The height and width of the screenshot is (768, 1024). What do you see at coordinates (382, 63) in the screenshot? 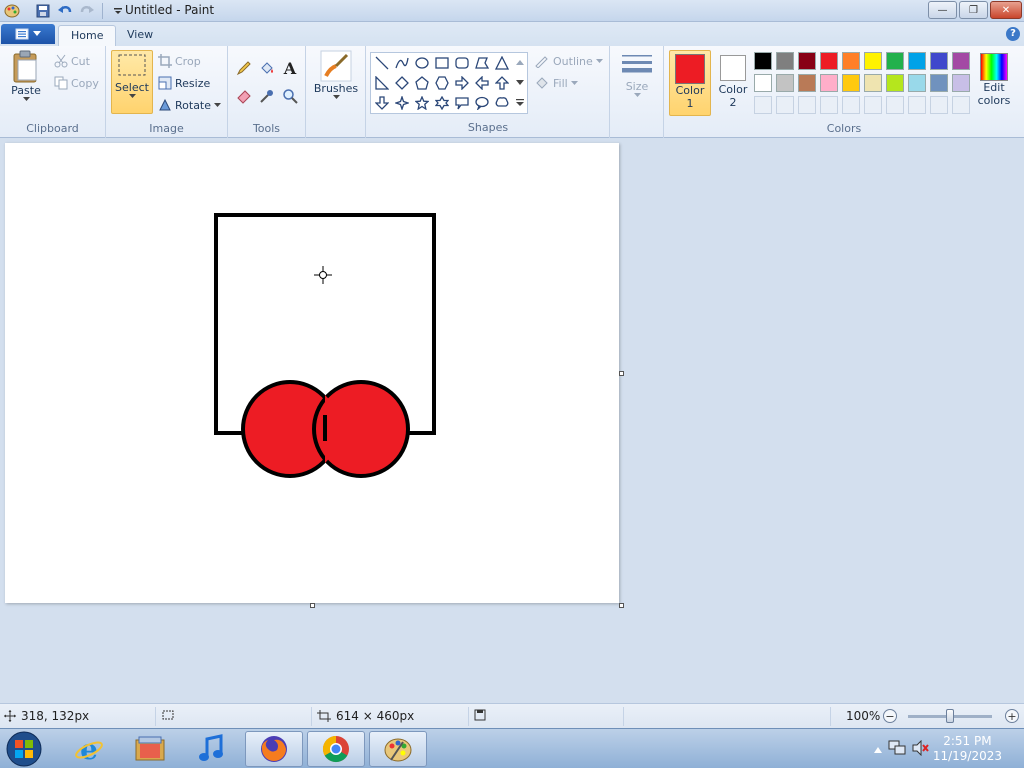
I see `line-shape-icon` at bounding box center [382, 63].